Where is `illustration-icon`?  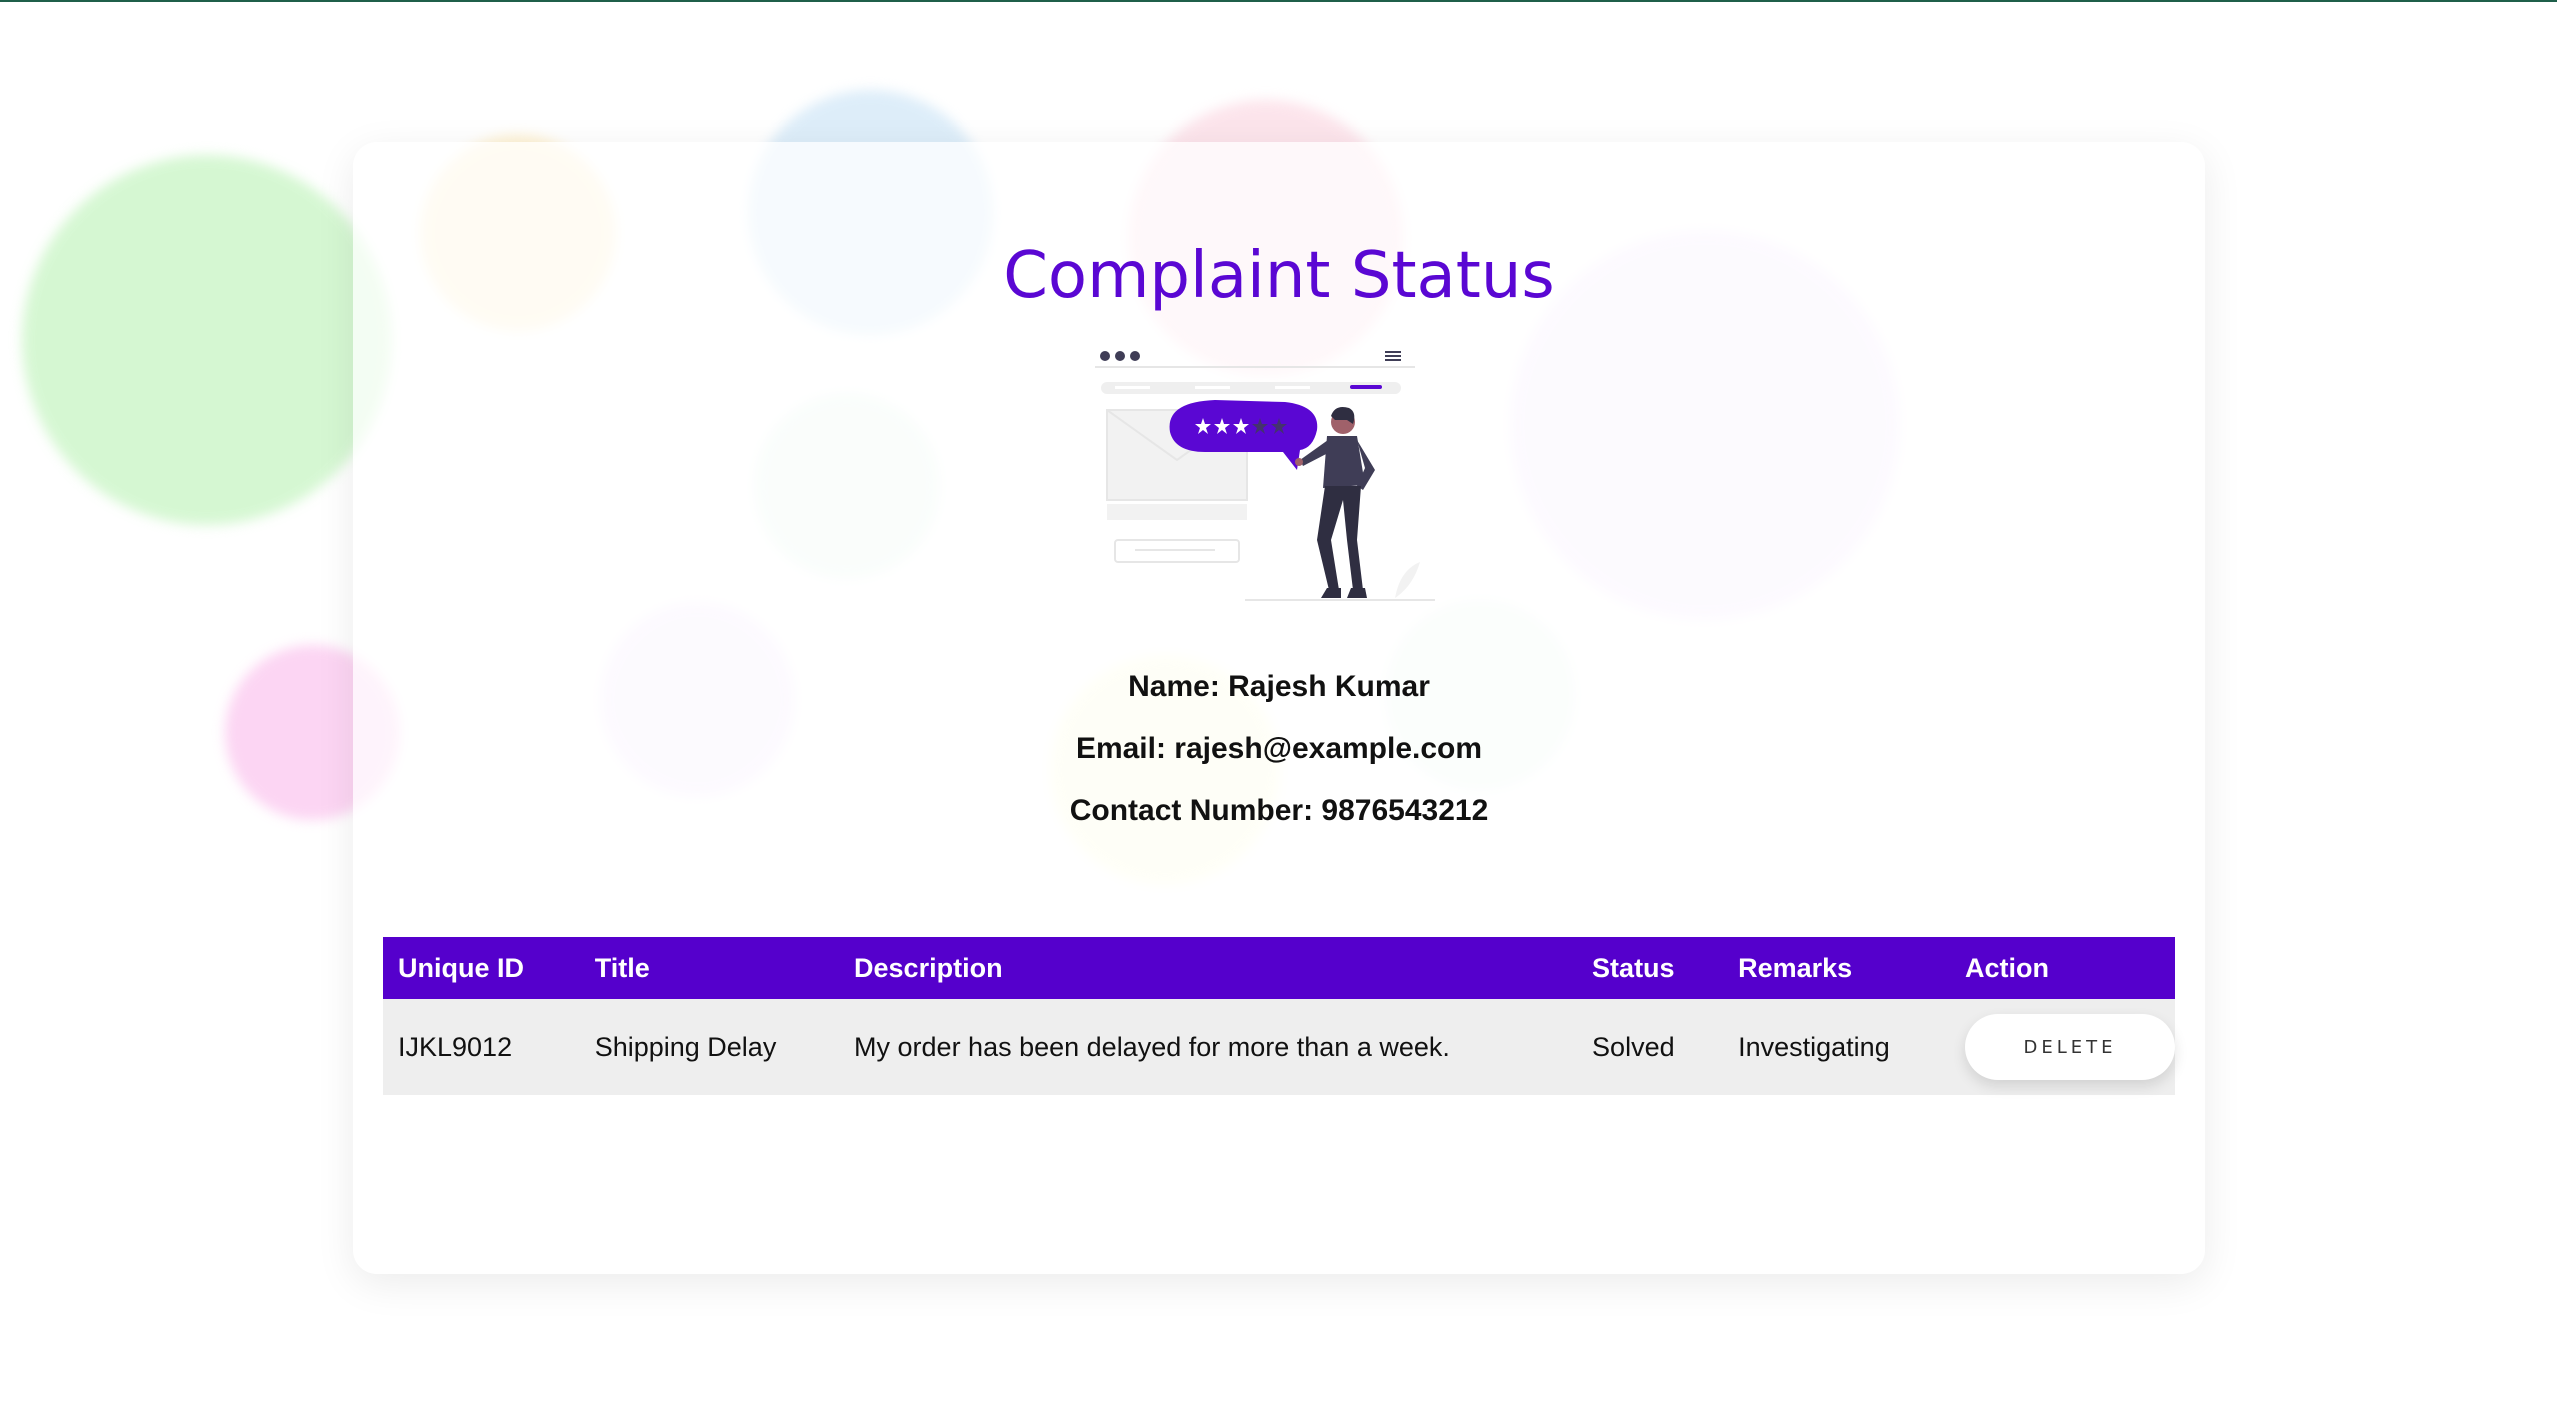 illustration-icon is located at coordinates (1265, 476).